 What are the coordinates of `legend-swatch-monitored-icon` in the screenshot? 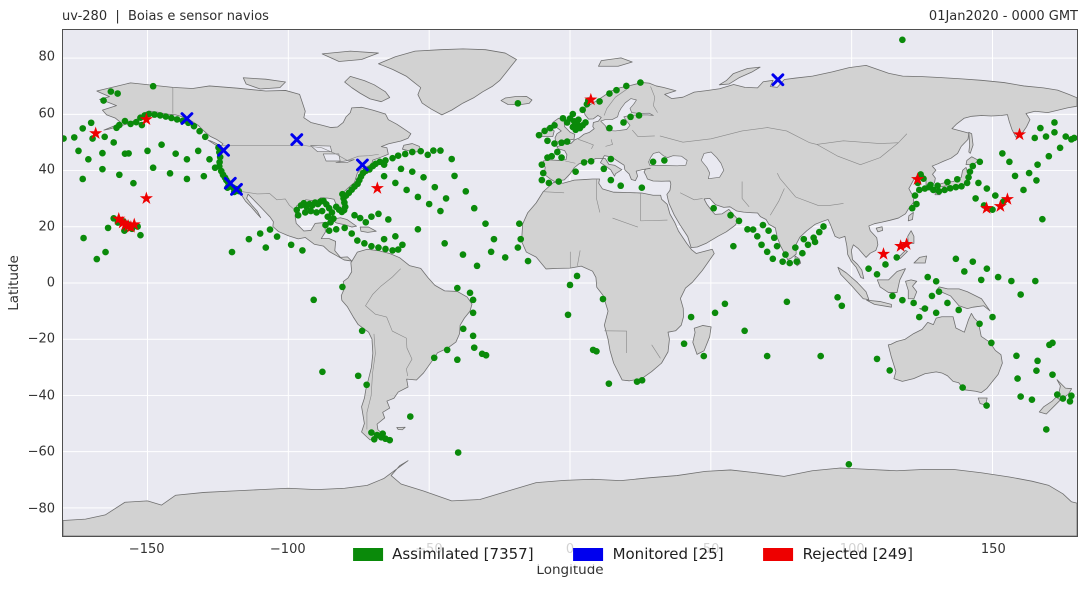 It's located at (588, 554).